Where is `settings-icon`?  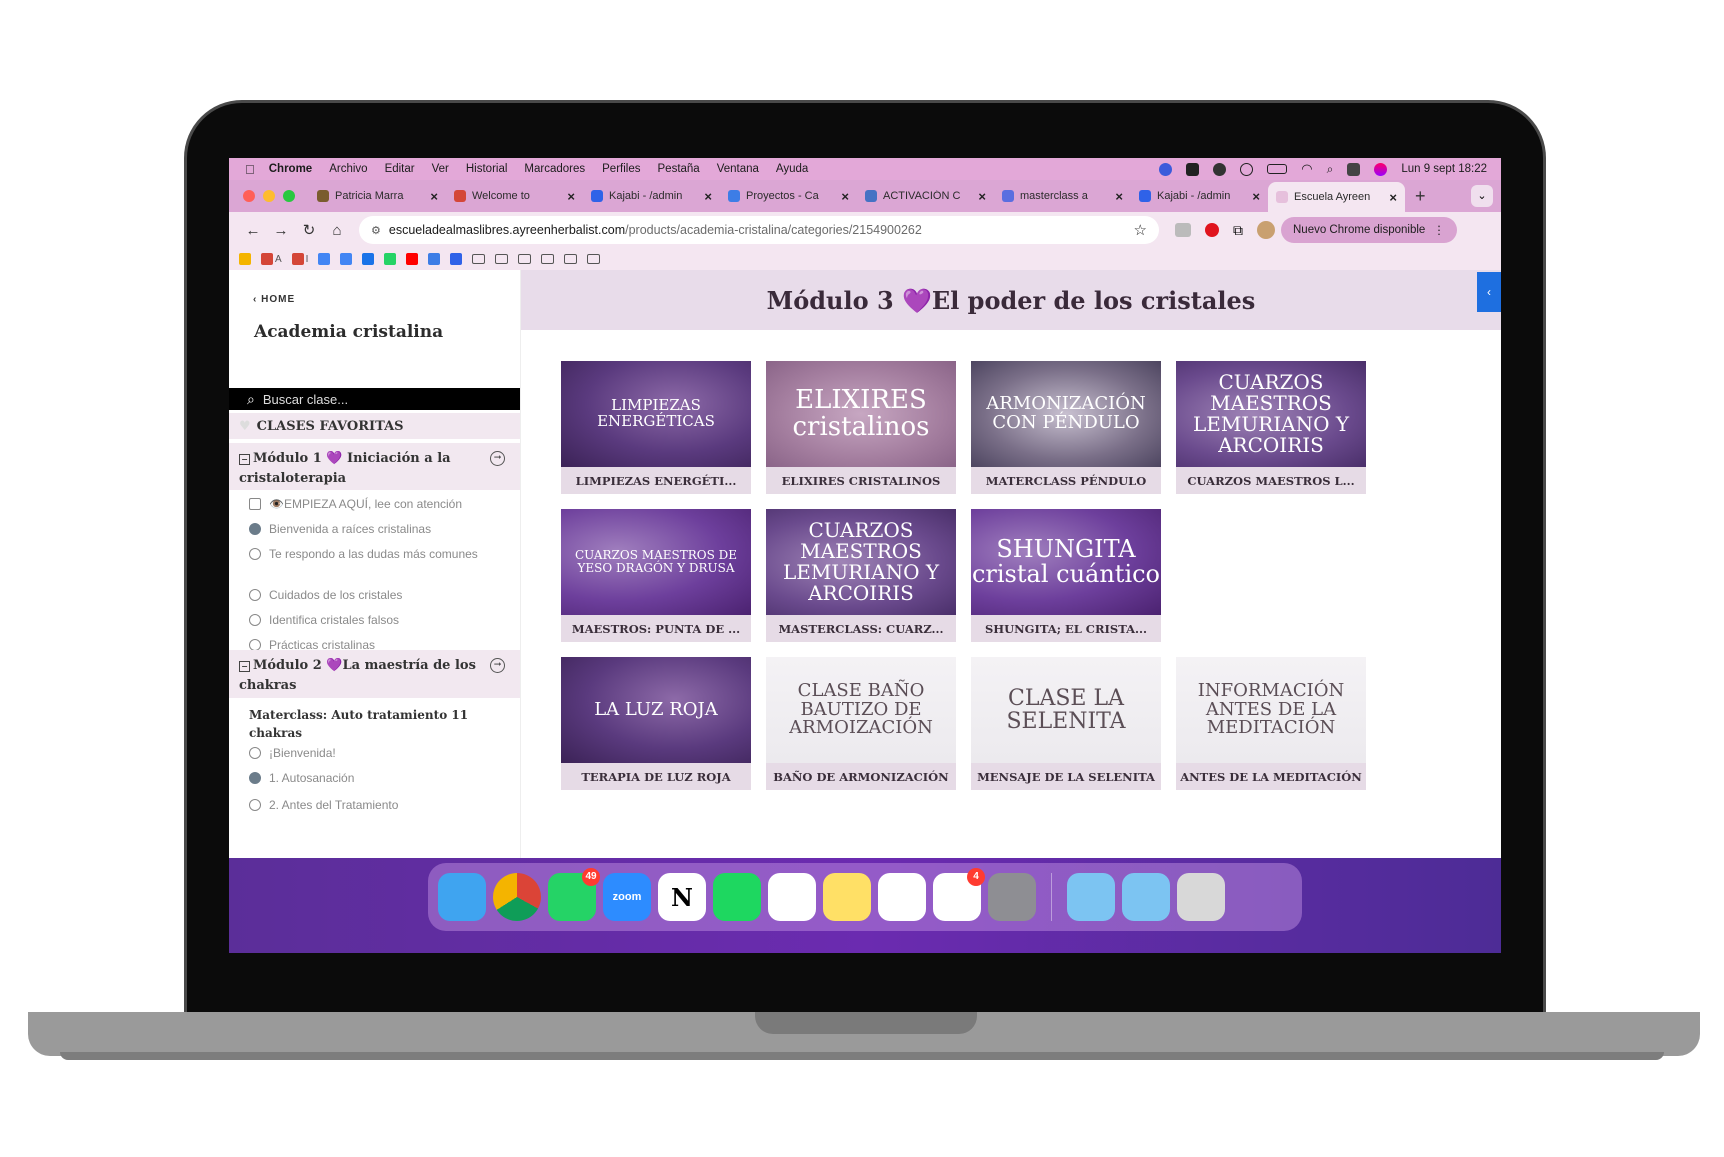 settings-icon is located at coordinates (1012, 897).